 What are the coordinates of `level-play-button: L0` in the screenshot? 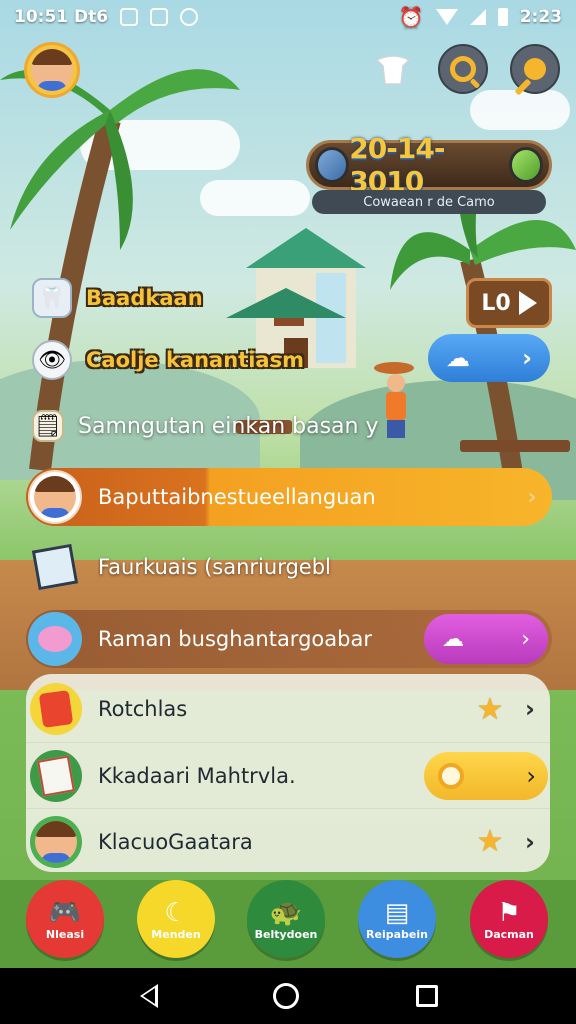 It's located at (509, 303).